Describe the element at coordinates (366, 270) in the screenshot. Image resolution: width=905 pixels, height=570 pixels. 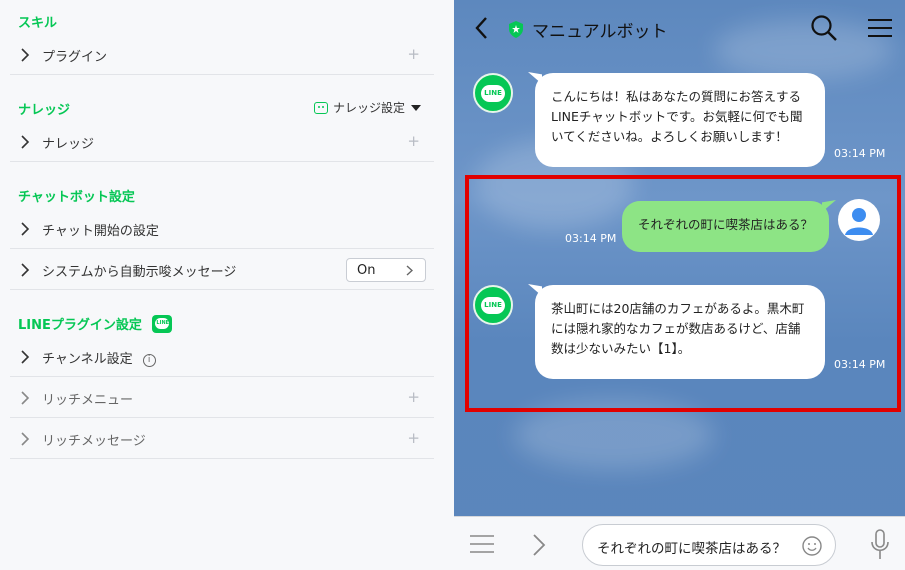
I see `select-value: On` at that location.